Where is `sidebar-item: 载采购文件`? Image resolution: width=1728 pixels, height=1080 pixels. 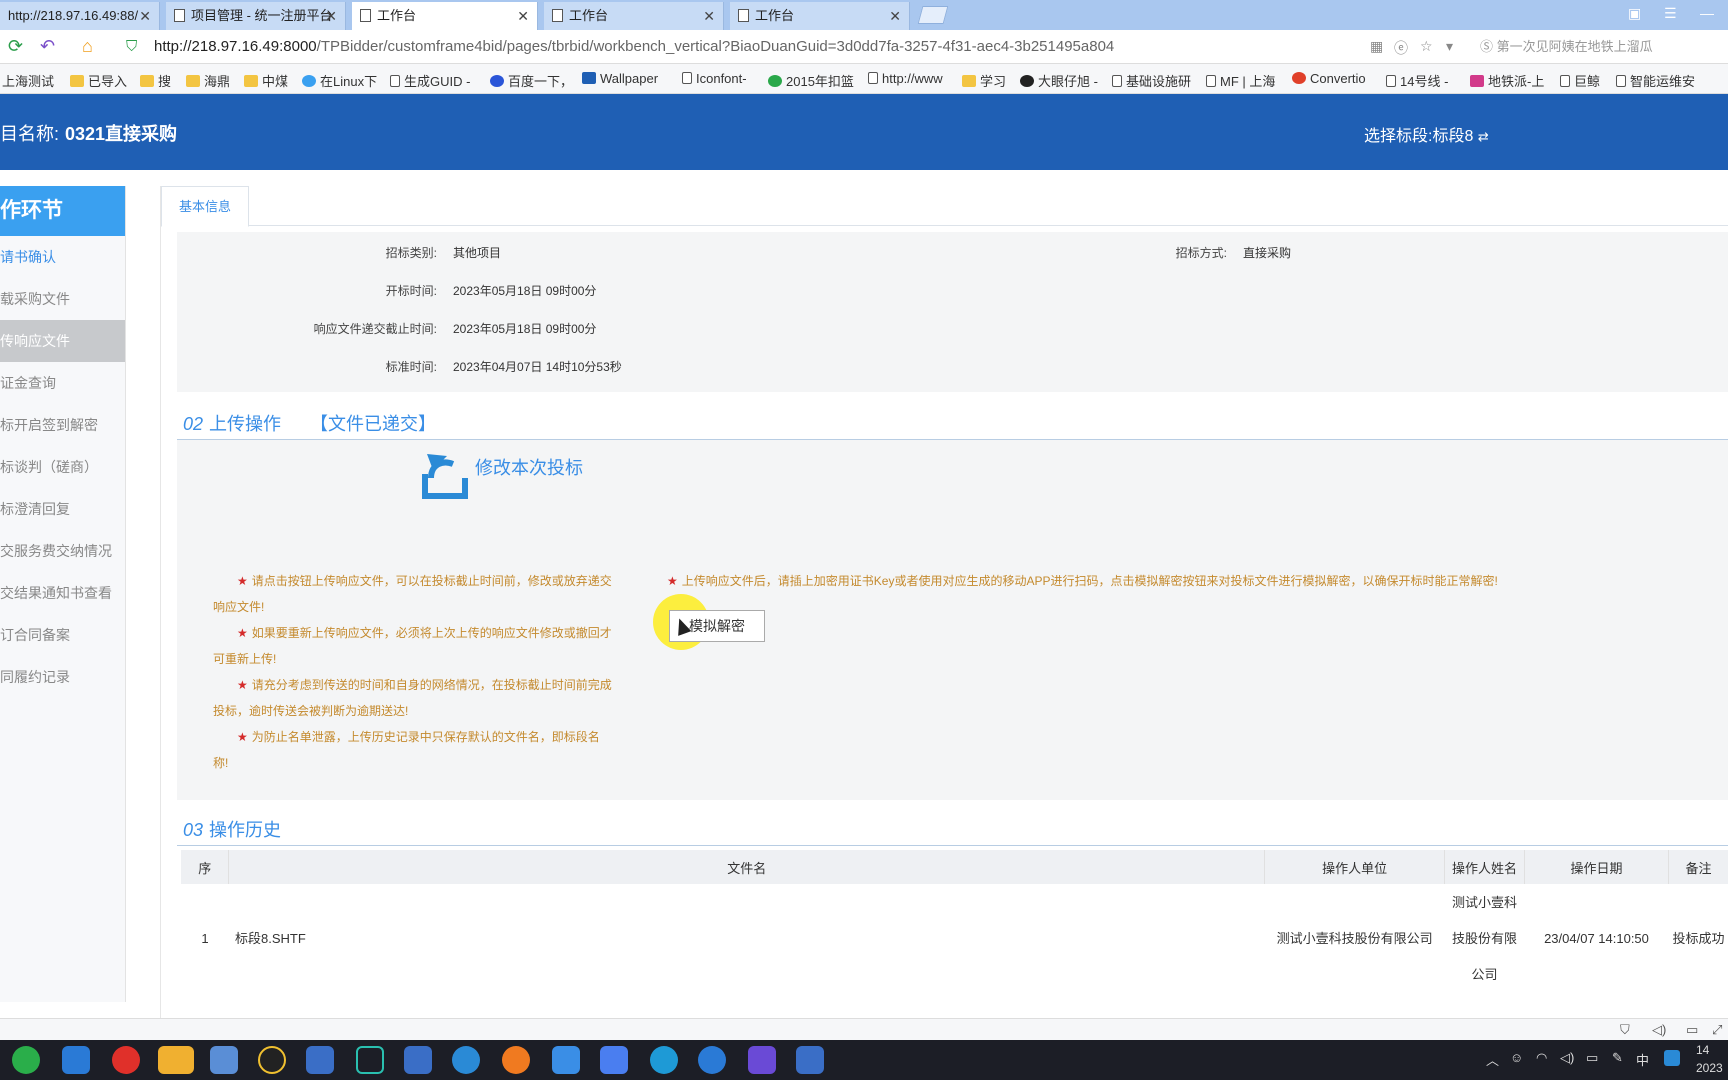
sidebar-item: 载采购文件 is located at coordinates (62, 299).